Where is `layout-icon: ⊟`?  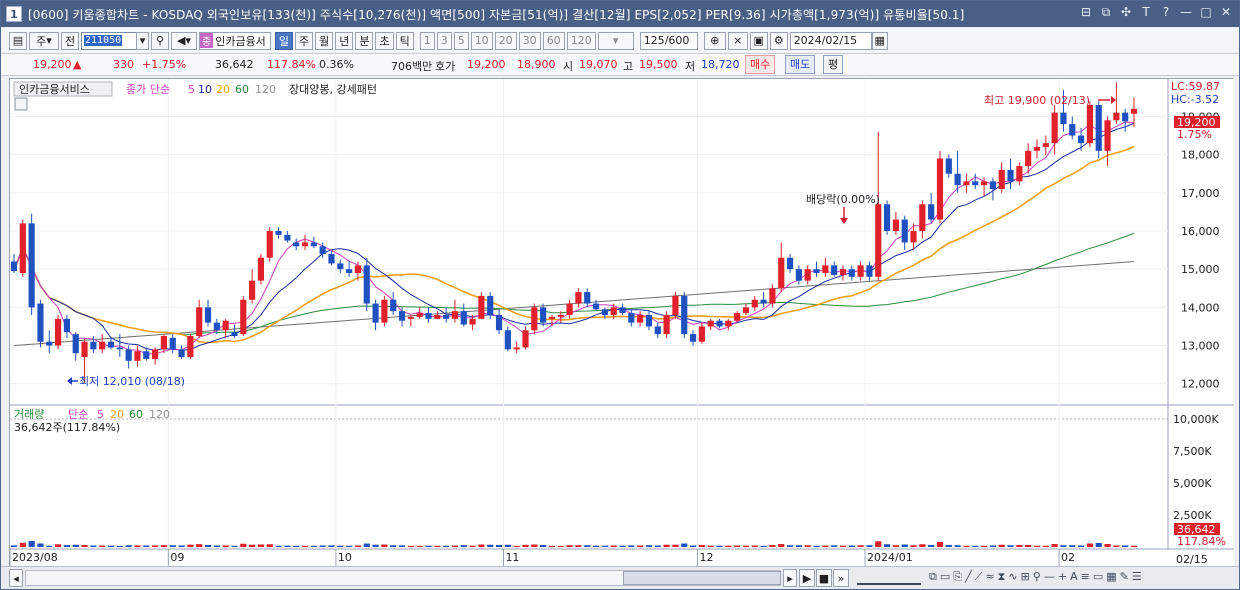 layout-icon: ⊟ is located at coordinates (1086, 12).